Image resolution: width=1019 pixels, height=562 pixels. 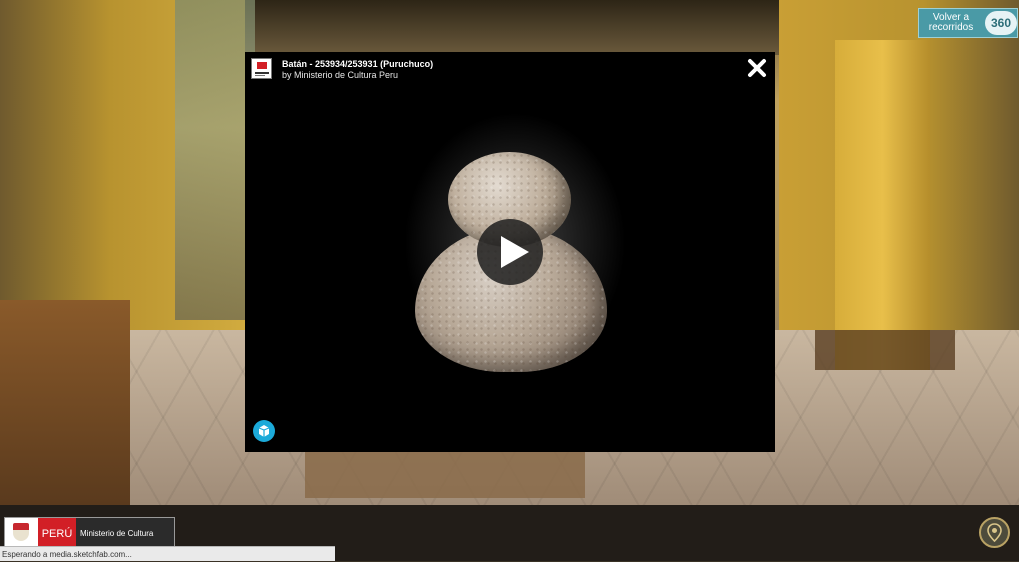 I want to click on display-pedestal, so click(x=445, y=474).